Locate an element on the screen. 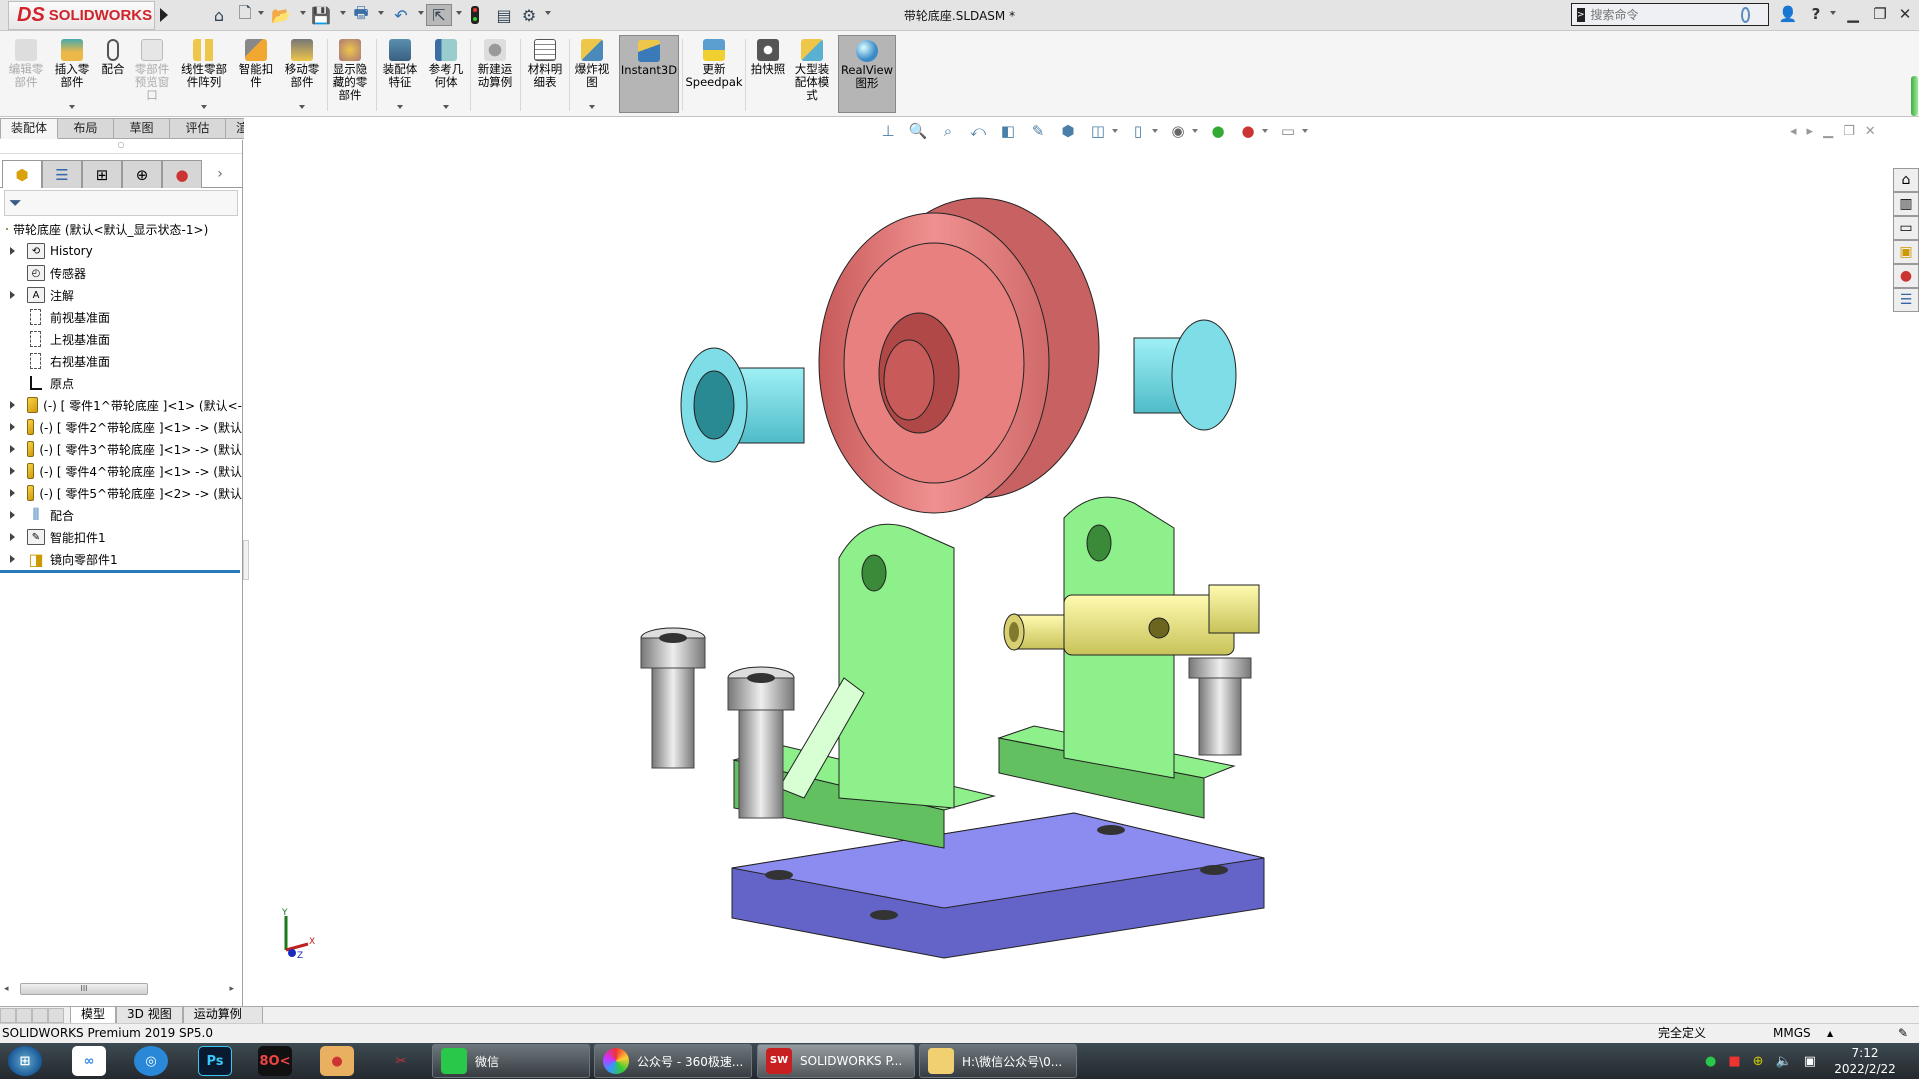 The image size is (1919, 1079). tree-filter: ⏷ is located at coordinates (121, 203).